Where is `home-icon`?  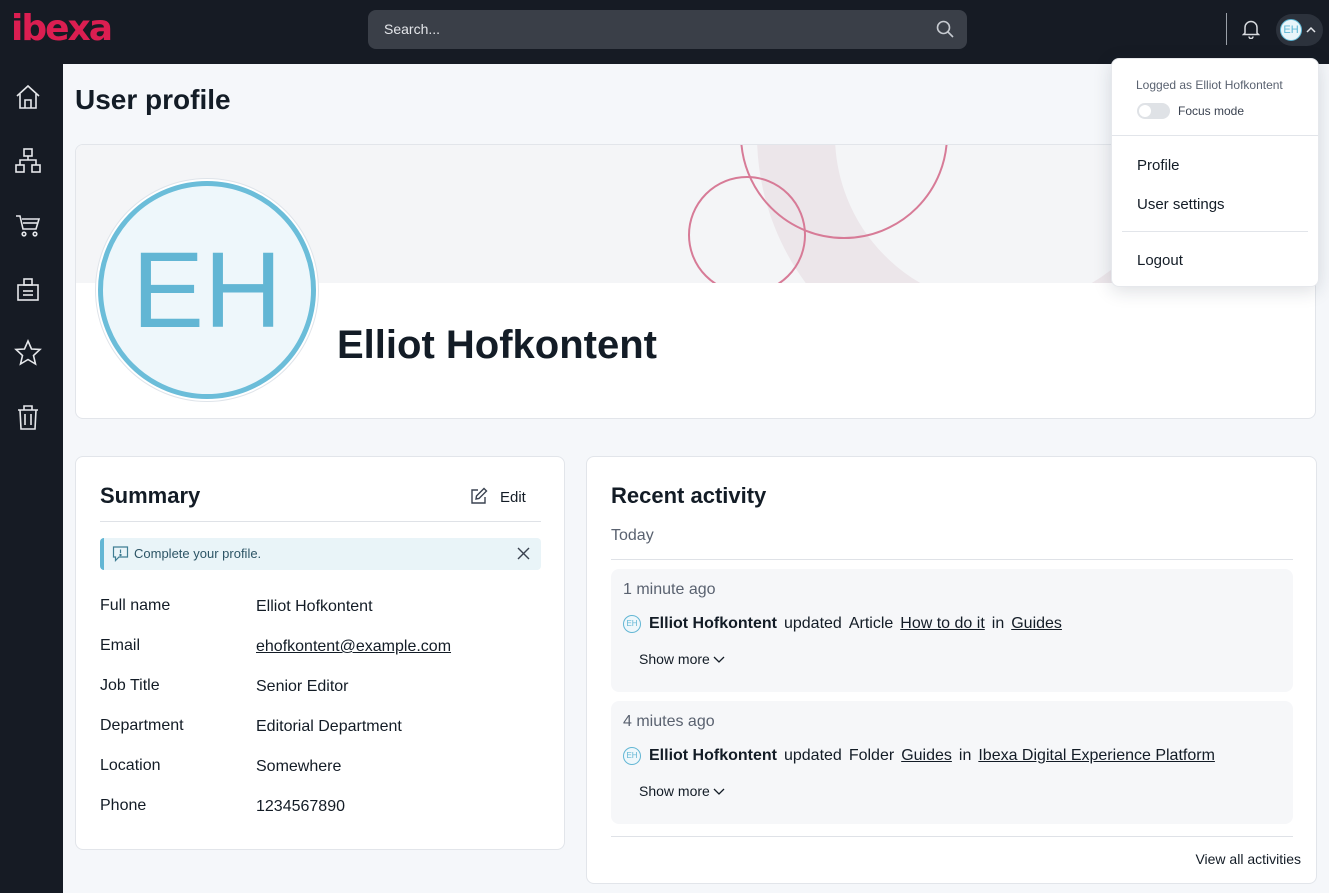 home-icon is located at coordinates (28, 97).